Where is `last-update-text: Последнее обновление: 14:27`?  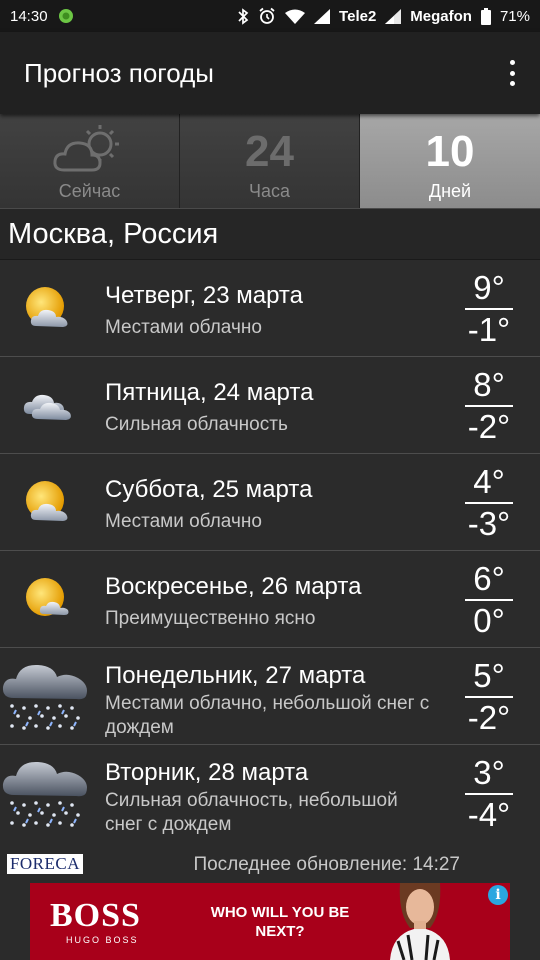
last-update-text: Последнее обновление: 14:27 is located at coordinates (326, 864).